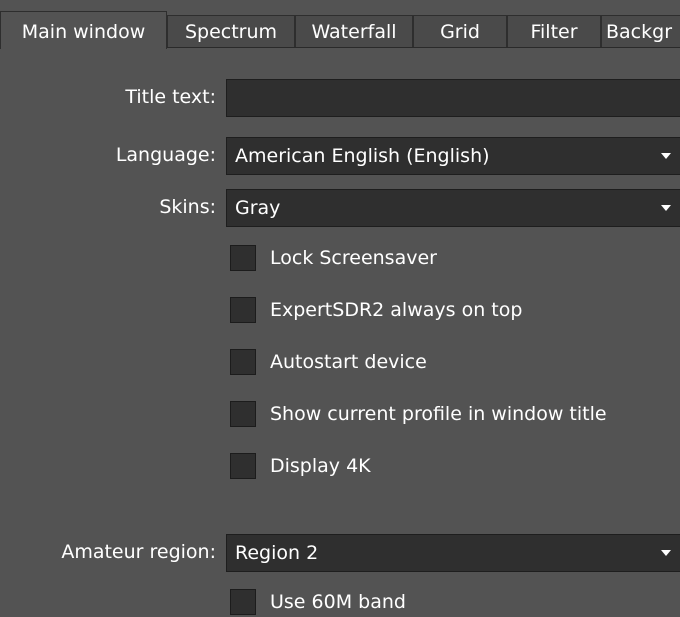  What do you see at coordinates (243, 466) in the screenshot?
I see `display-4k-checkbox` at bounding box center [243, 466].